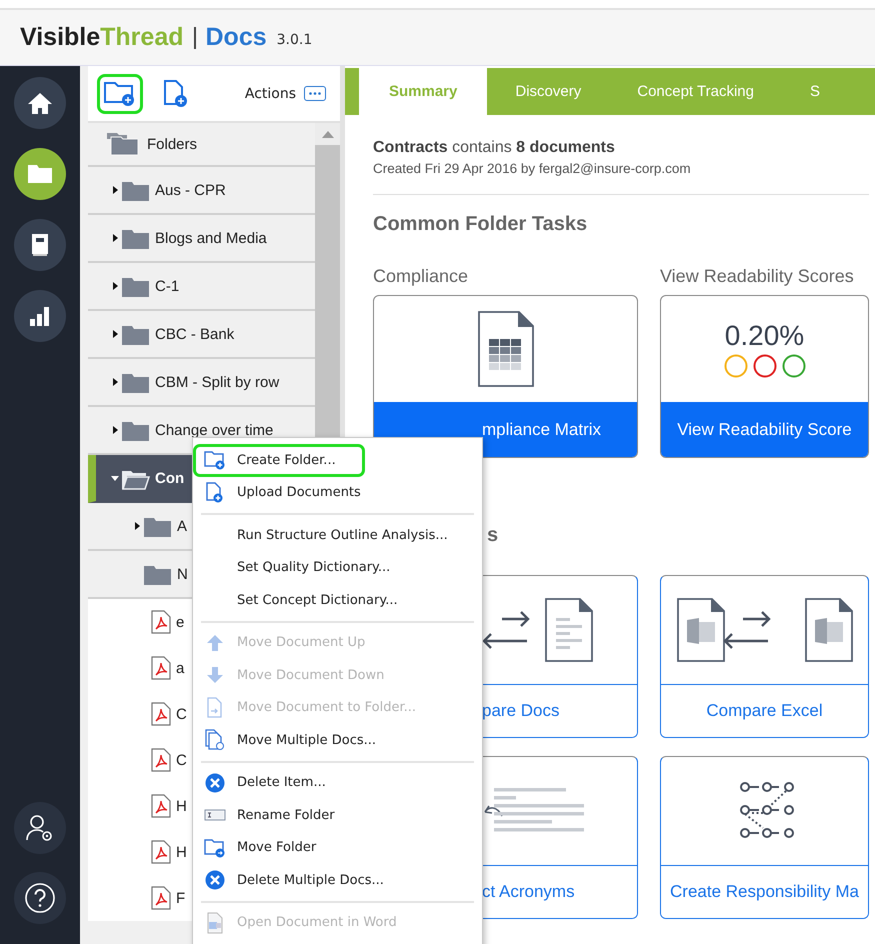  Describe the element at coordinates (494, 148) in the screenshot. I see `folder-summary: Contracts contains 8 documents` at that location.